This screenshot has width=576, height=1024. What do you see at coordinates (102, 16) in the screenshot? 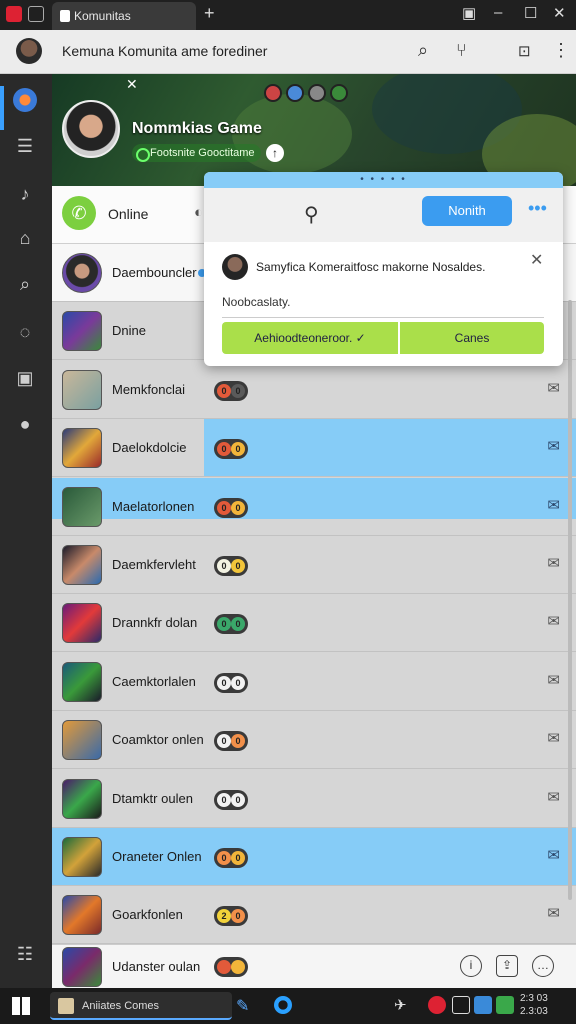
I see `tab-title: Komunitas` at bounding box center [102, 16].